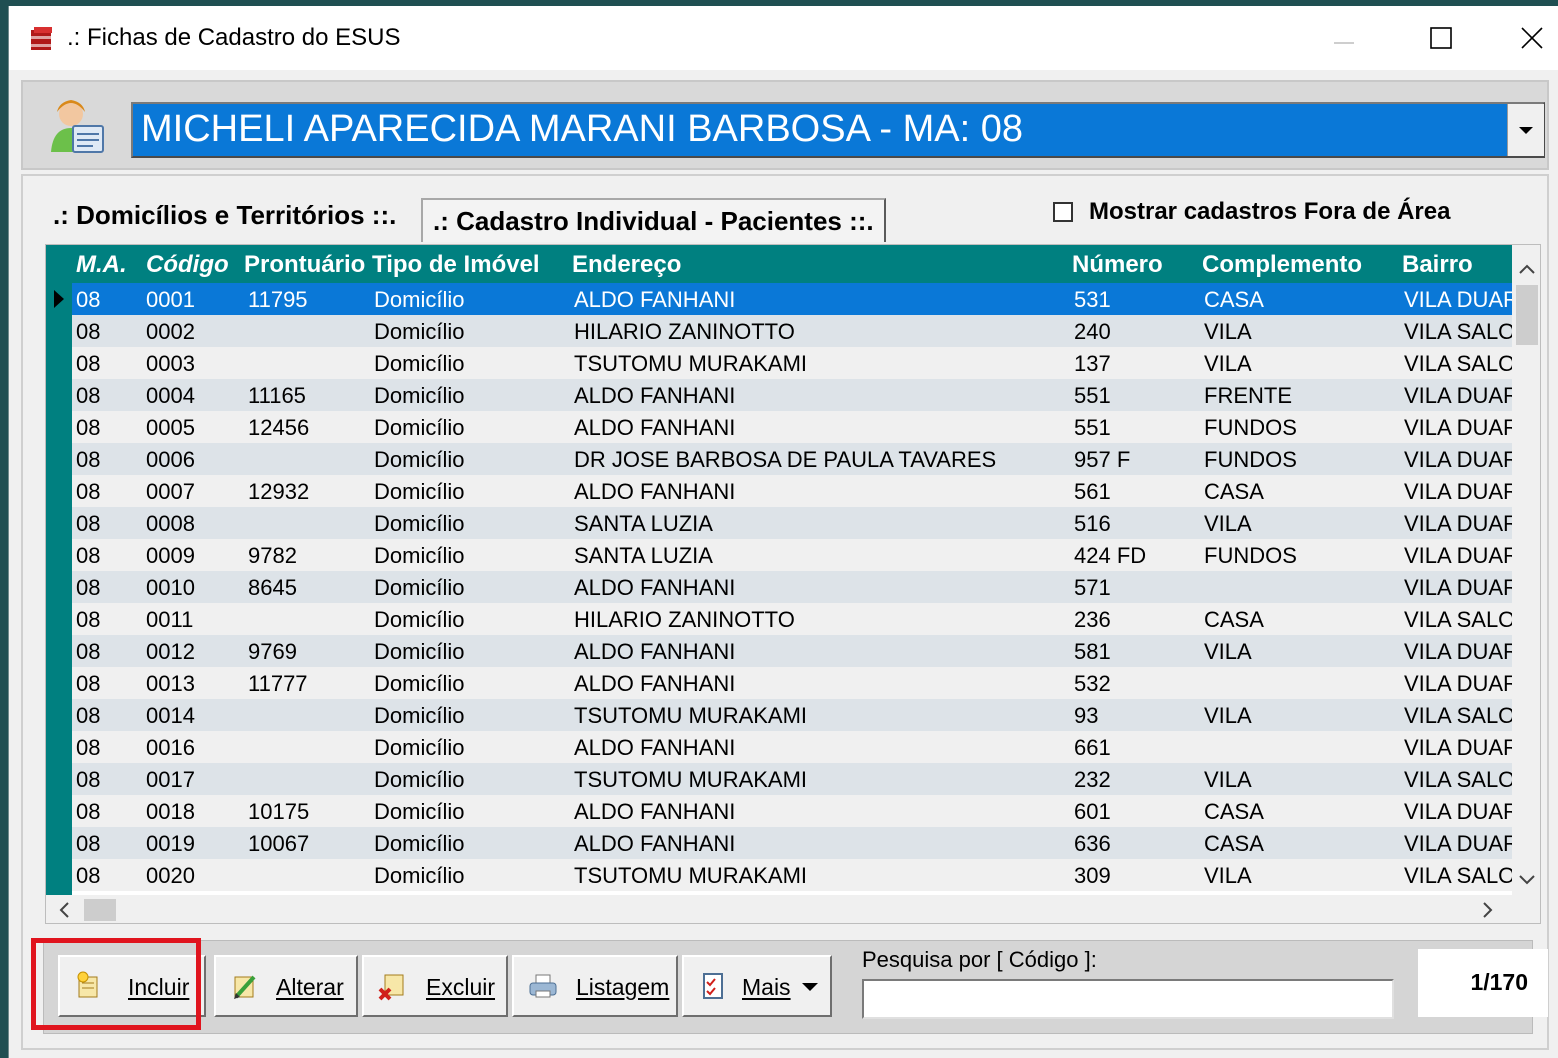 Image resolution: width=1558 pixels, height=1058 pixels. What do you see at coordinates (101, 265) in the screenshot?
I see `column-header-ma: M.A.` at bounding box center [101, 265].